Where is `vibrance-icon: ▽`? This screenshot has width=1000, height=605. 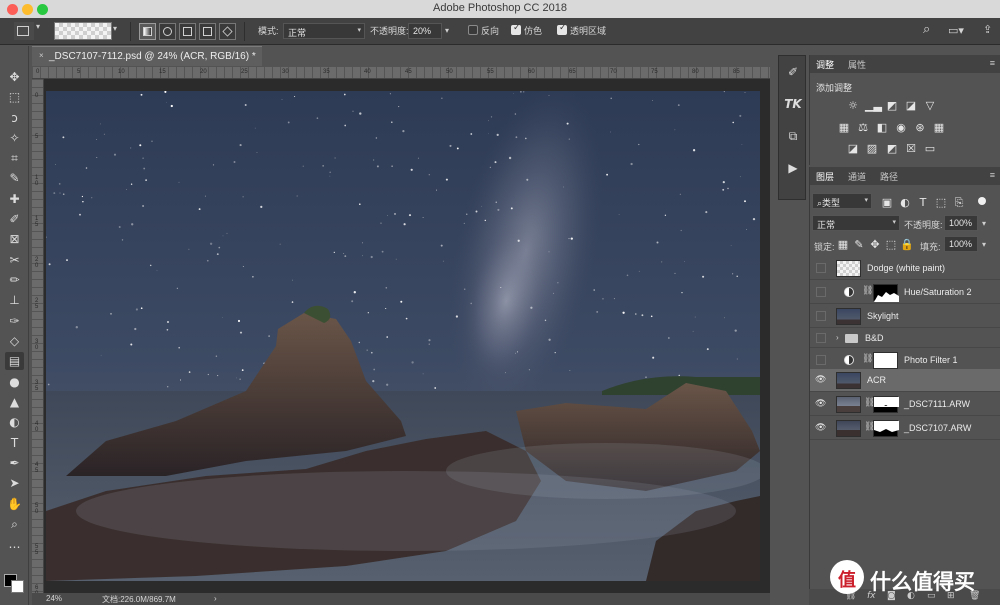
vibrance-icon: ▽ is located at coordinates (930, 106).